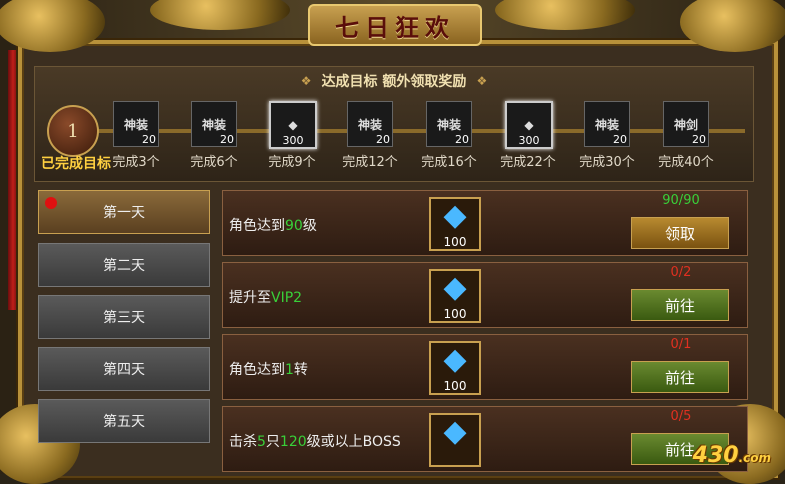 This screenshot has height=484, width=785. I want to click on task-description: 击杀5只120级或以上BOSS, so click(315, 442).